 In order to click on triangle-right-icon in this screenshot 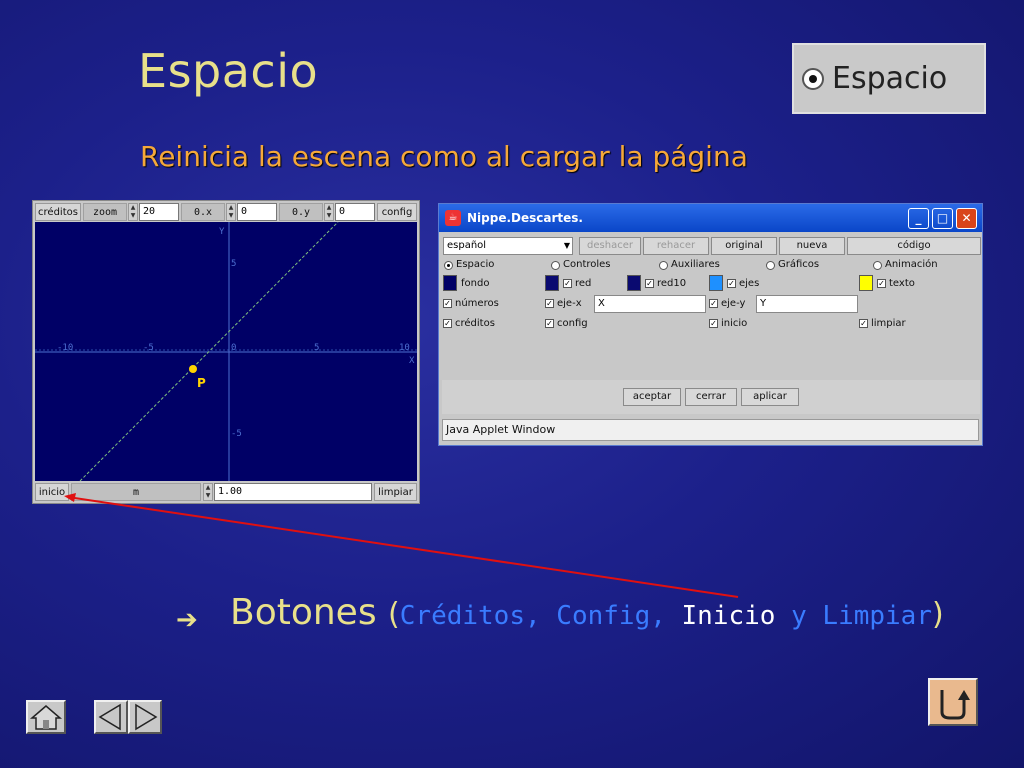, I will do `click(146, 717)`.